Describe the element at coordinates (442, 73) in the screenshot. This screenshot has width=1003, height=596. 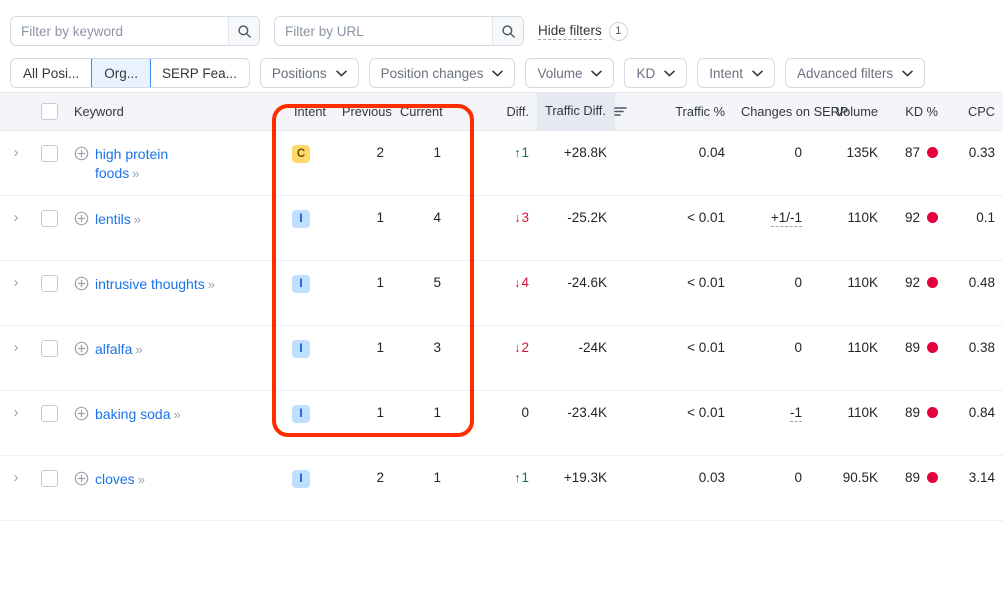
I see `filter-position-changes: Position changes` at that location.